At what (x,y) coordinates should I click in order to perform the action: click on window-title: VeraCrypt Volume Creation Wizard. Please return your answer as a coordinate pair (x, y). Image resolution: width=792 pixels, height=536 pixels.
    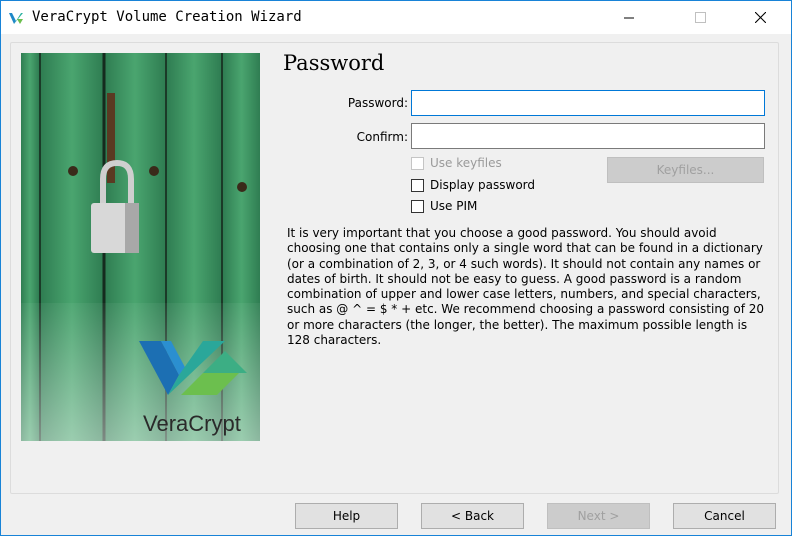
    Looking at the image, I should click on (167, 17).